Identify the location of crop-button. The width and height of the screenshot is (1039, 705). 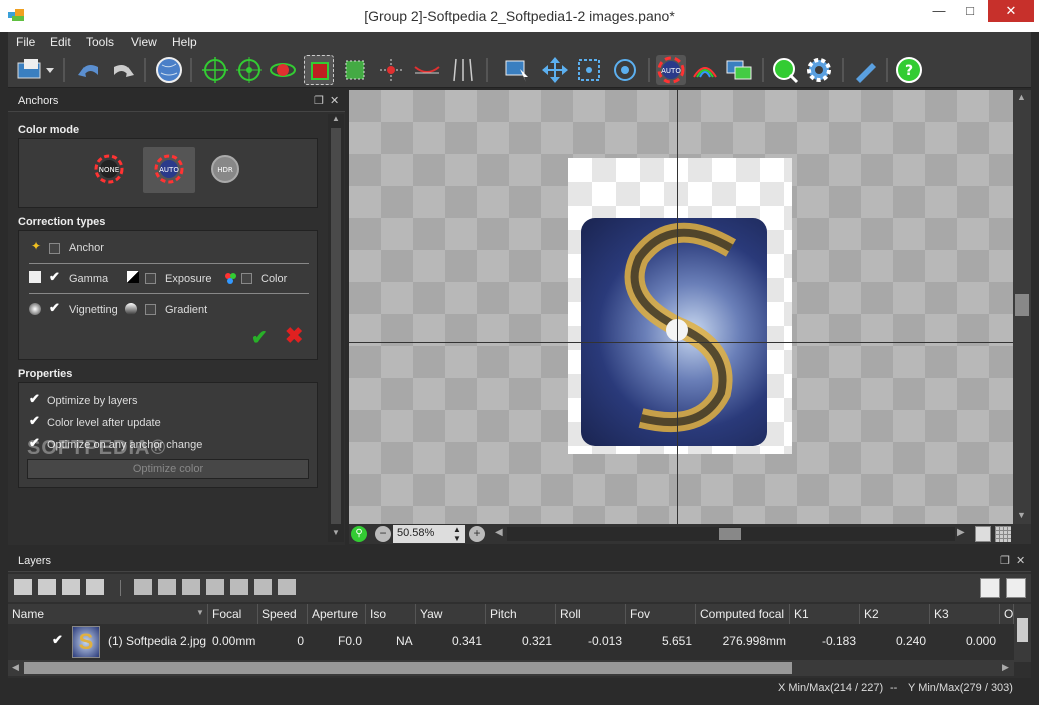
(319, 70).